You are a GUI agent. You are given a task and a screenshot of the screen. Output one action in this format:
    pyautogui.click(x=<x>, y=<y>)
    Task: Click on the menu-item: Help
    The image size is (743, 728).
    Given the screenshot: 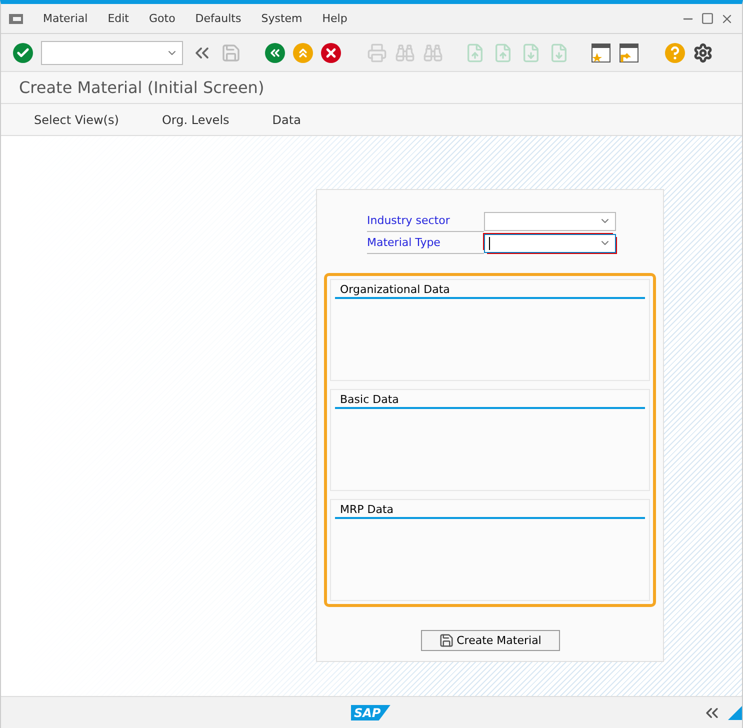 What is the action you would take?
    pyautogui.click(x=335, y=18)
    